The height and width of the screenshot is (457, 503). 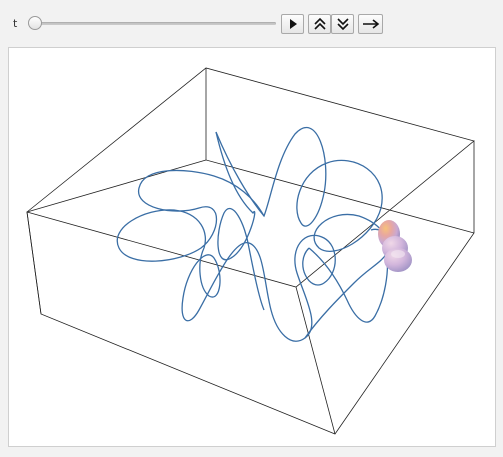 I want to click on play-icon, so click(x=293, y=24).